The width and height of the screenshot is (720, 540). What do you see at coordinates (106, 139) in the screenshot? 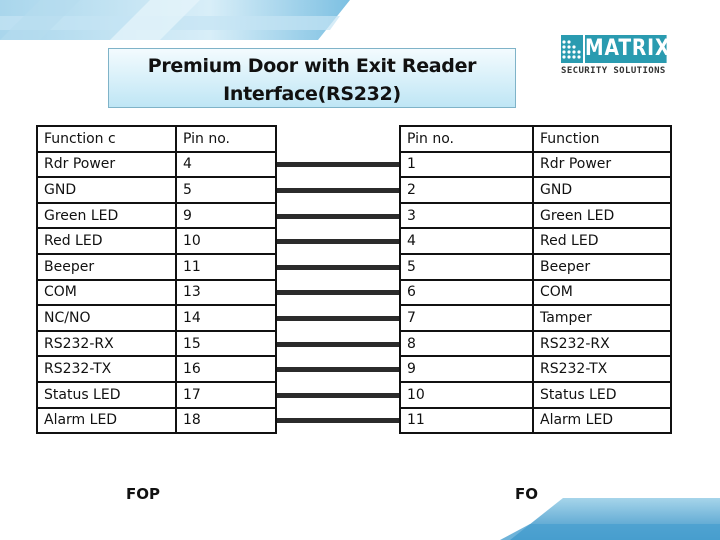
I see `fop-header-cell: Function c` at bounding box center [106, 139].